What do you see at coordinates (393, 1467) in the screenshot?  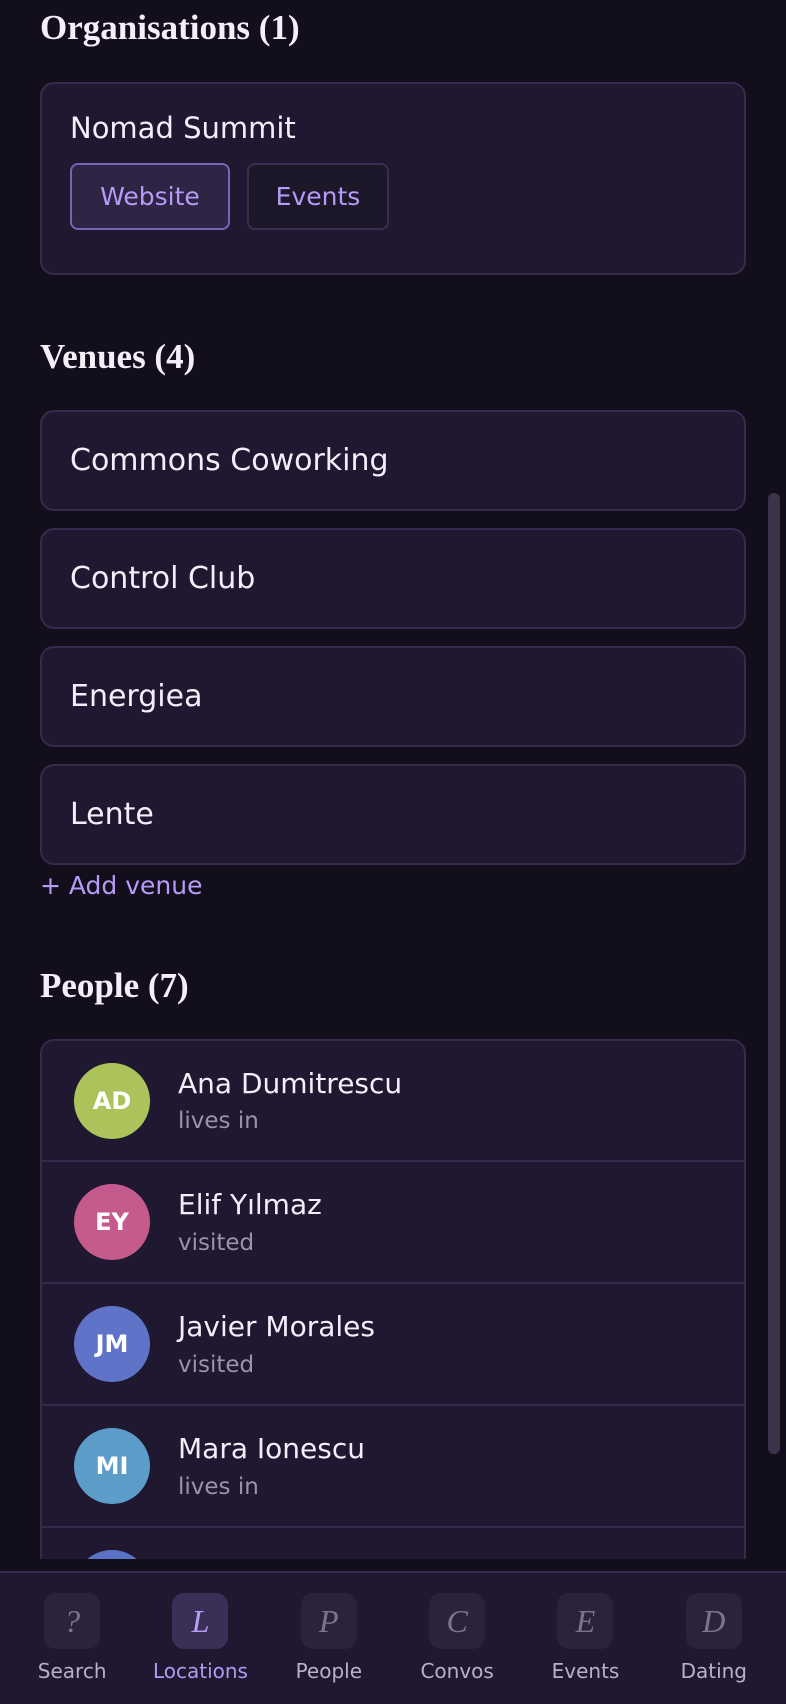 I see `person-row: MI Mara Ionescu lives in` at bounding box center [393, 1467].